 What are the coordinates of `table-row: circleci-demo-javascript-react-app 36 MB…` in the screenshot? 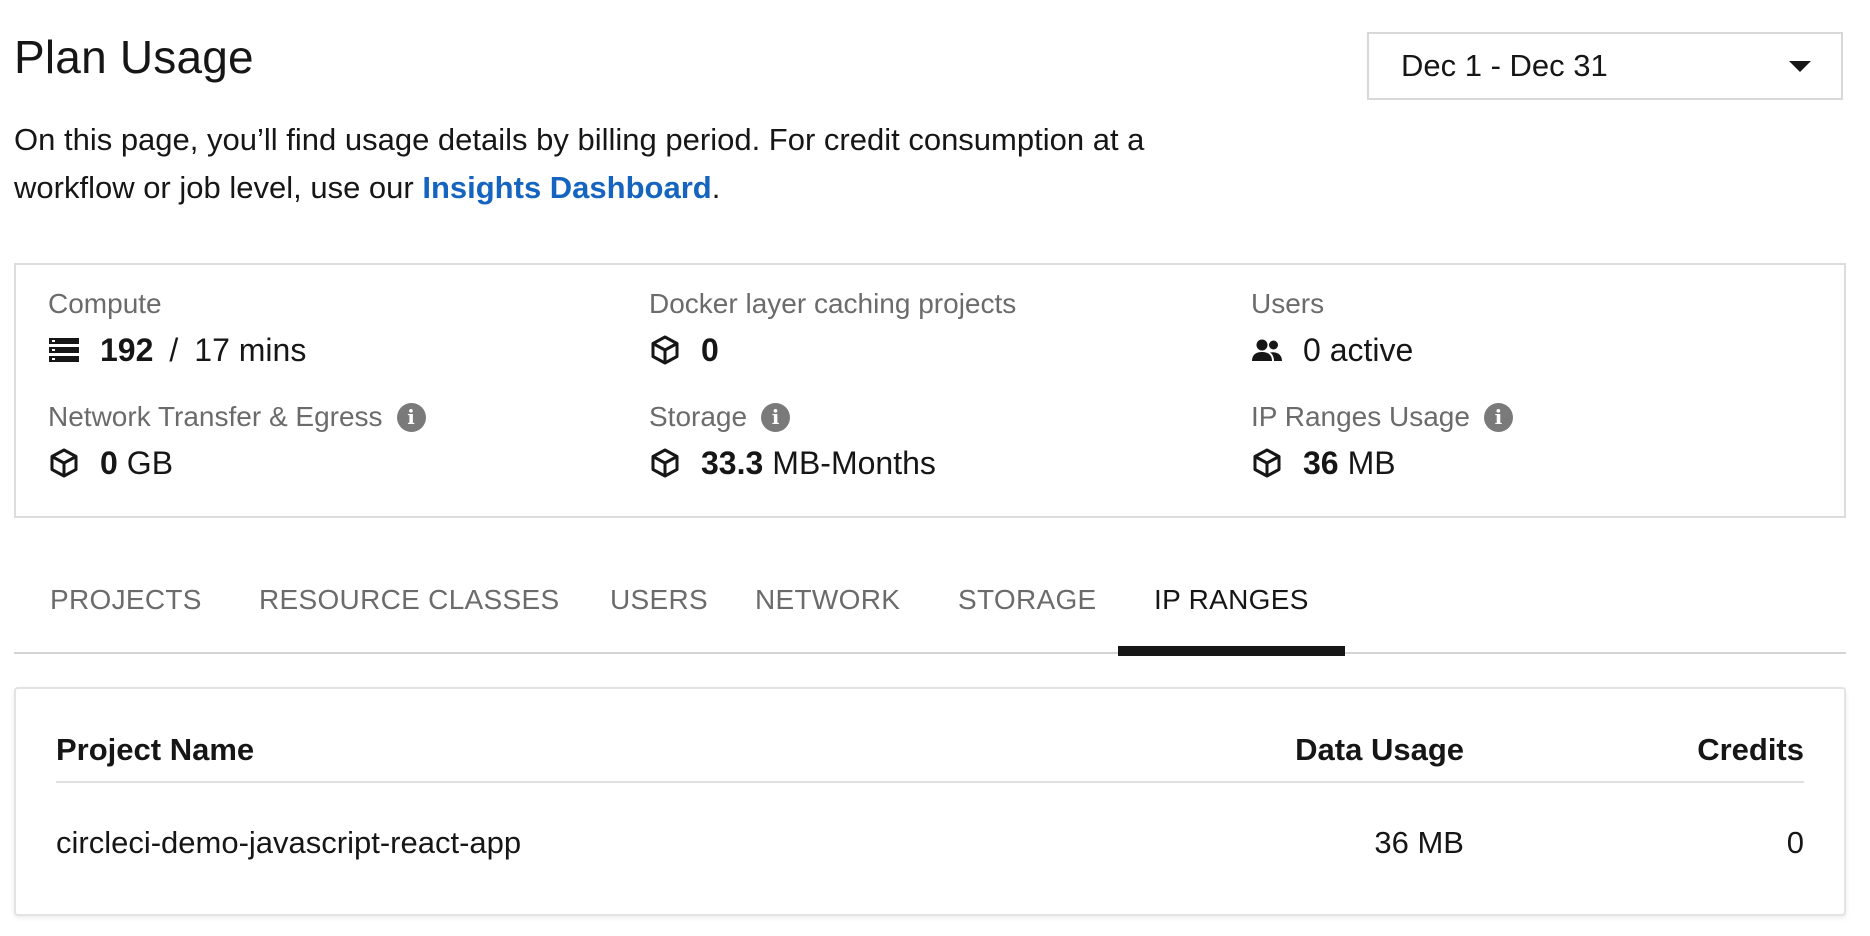 It's located at (930, 843).